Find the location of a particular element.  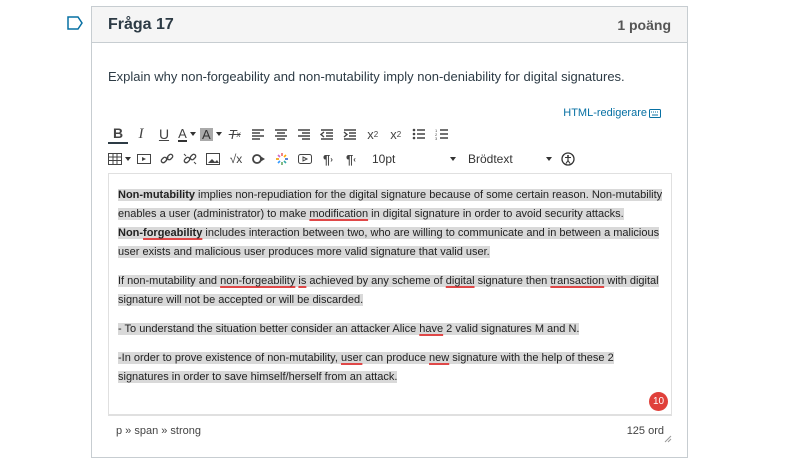

accessibility-checker-button is located at coordinates (568, 159).